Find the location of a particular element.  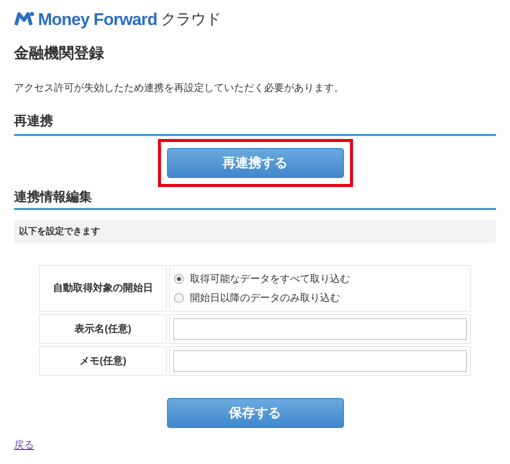

label-cell: 自動取得対象の開始日 is located at coordinates (103, 288).